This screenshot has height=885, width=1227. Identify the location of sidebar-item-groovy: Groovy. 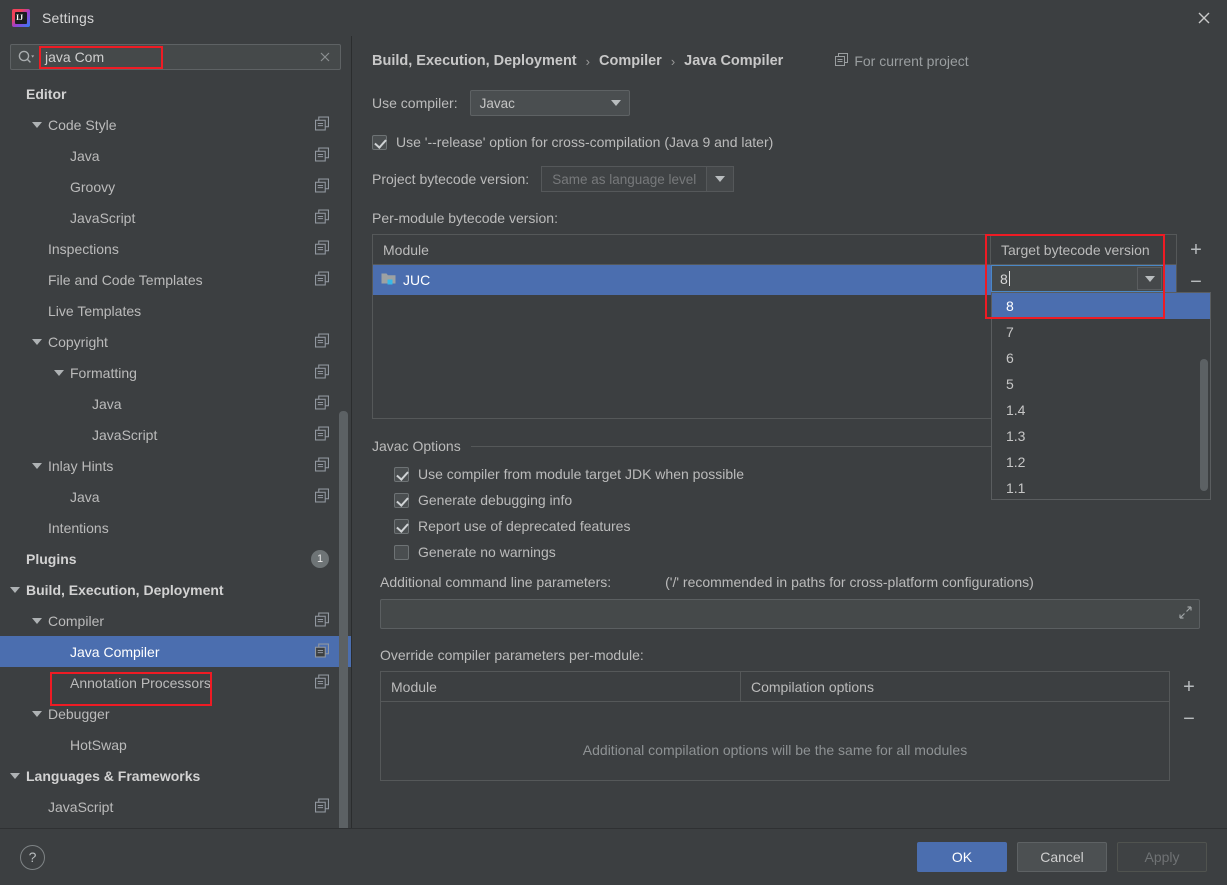
(175, 186).